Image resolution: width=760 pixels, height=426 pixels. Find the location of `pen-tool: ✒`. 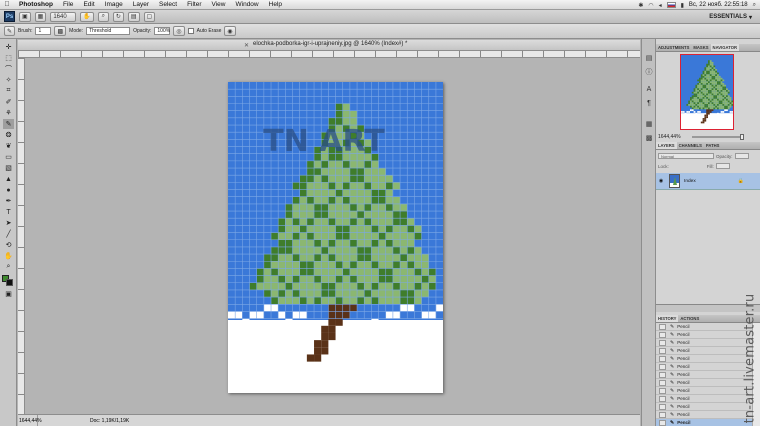

pen-tool: ✒ is located at coordinates (8, 201).